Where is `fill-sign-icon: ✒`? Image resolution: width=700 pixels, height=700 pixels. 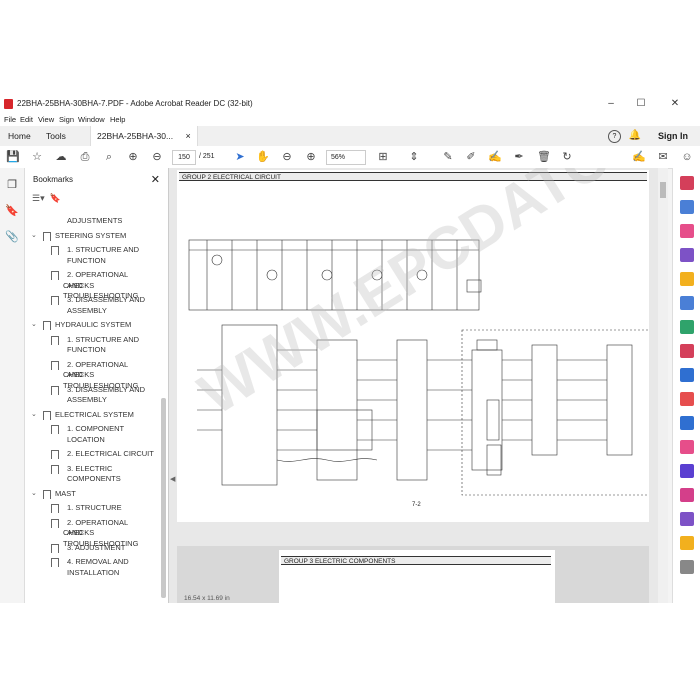
fill-sign-icon: ✒ is located at coordinates (519, 157).